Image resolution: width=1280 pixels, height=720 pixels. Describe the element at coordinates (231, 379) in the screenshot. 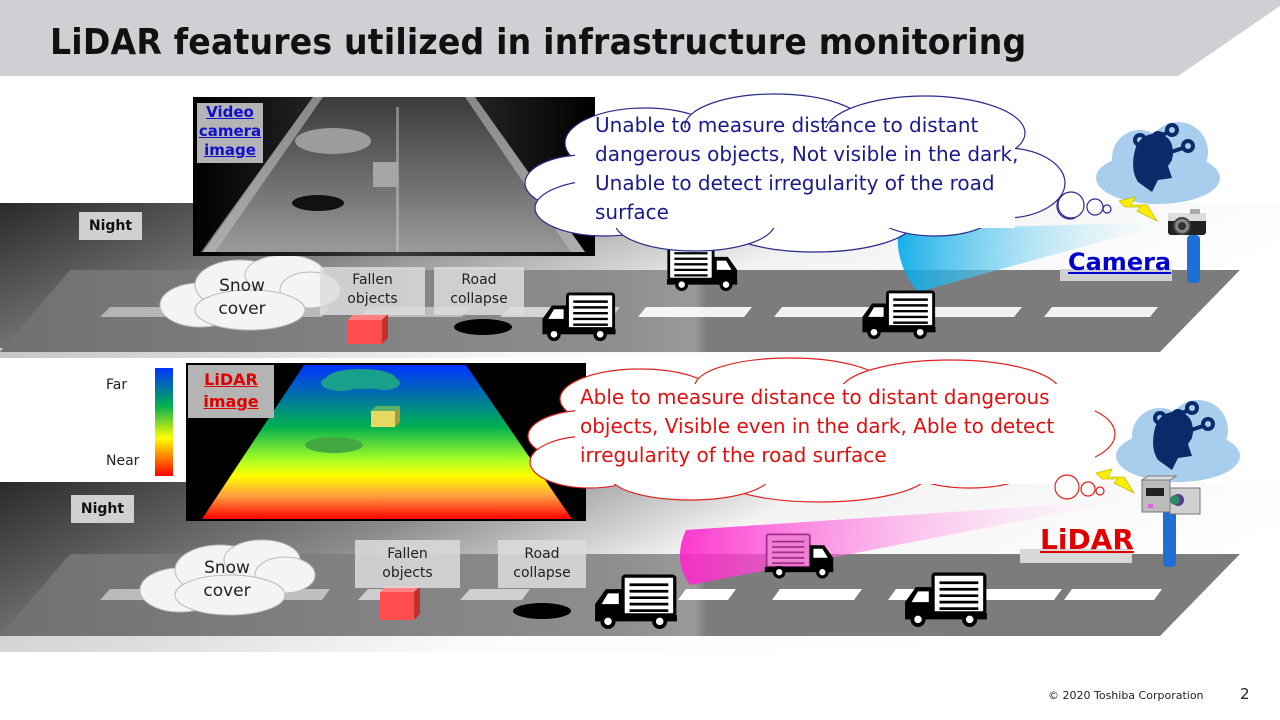

I see `image-tag-line: LiDAR` at that location.